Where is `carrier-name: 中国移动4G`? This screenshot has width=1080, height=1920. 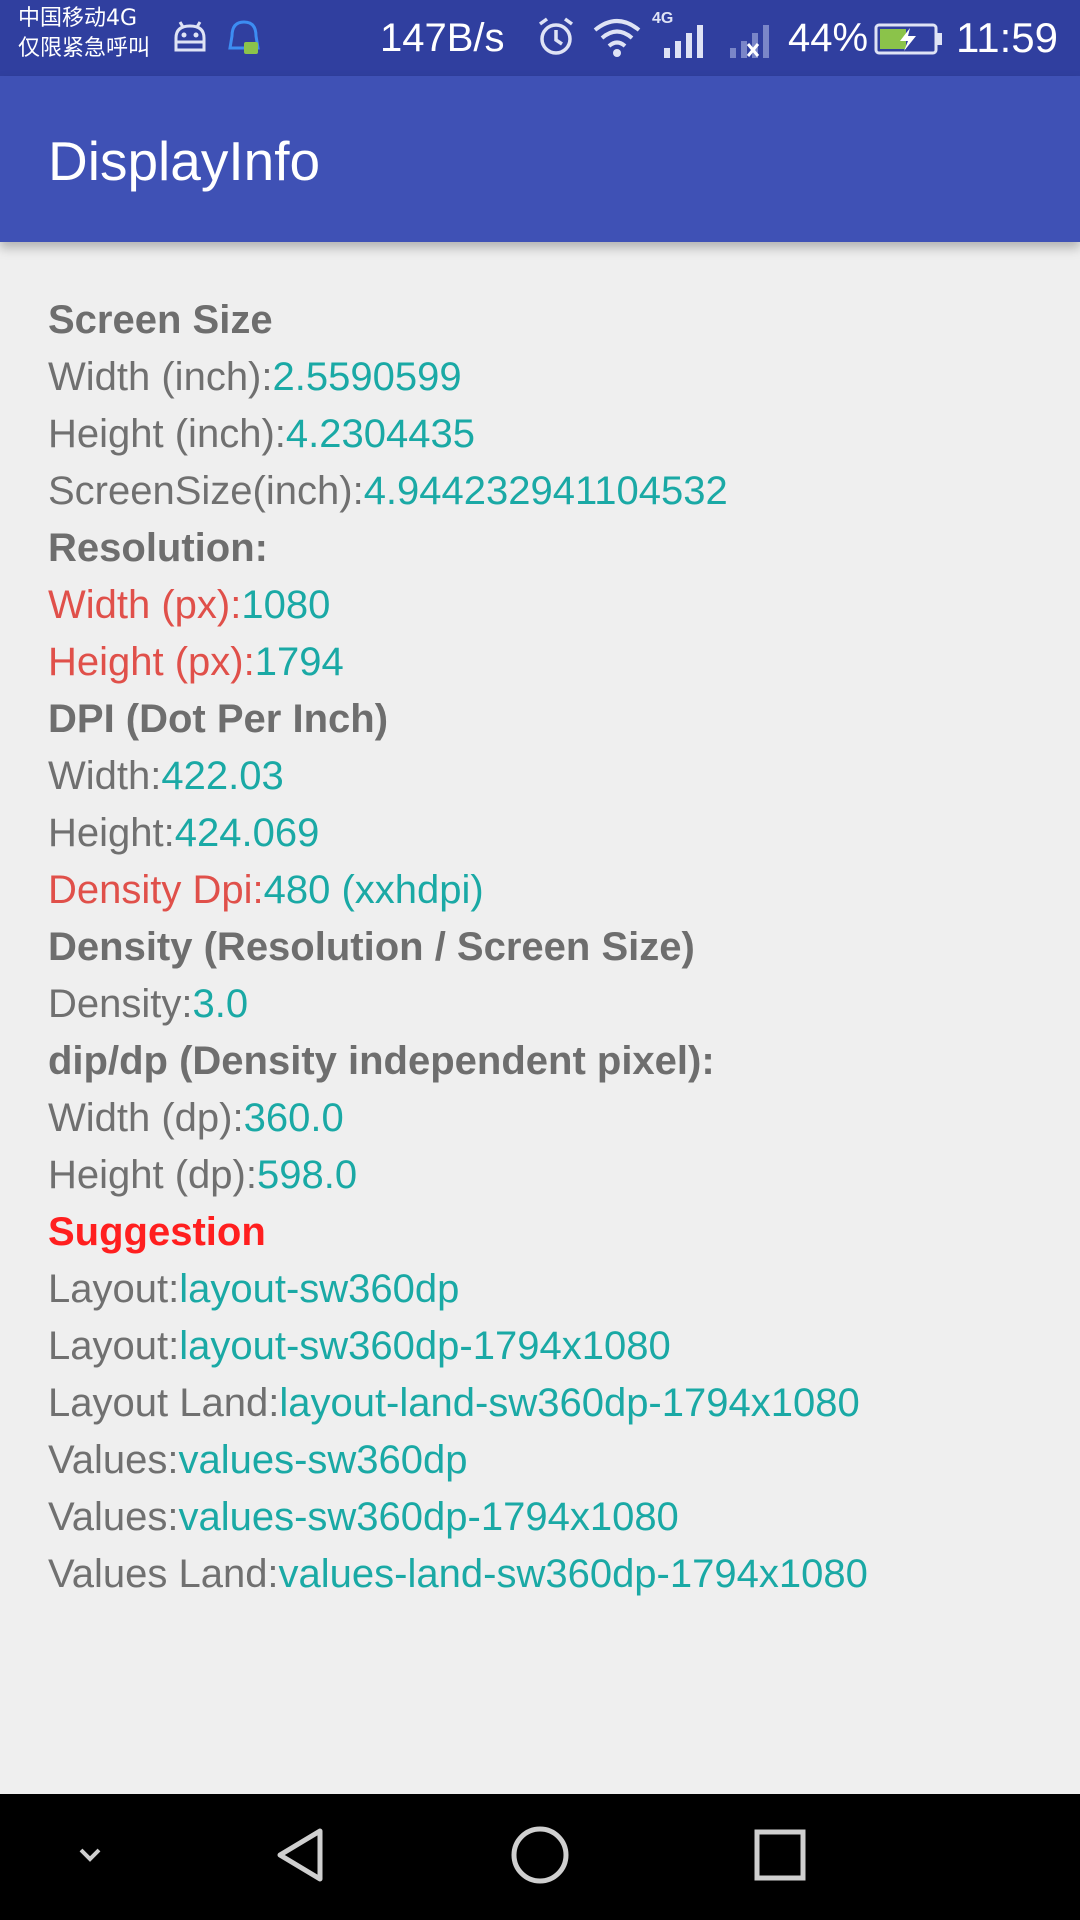
carrier-name: 中国移动4G is located at coordinates (78, 18).